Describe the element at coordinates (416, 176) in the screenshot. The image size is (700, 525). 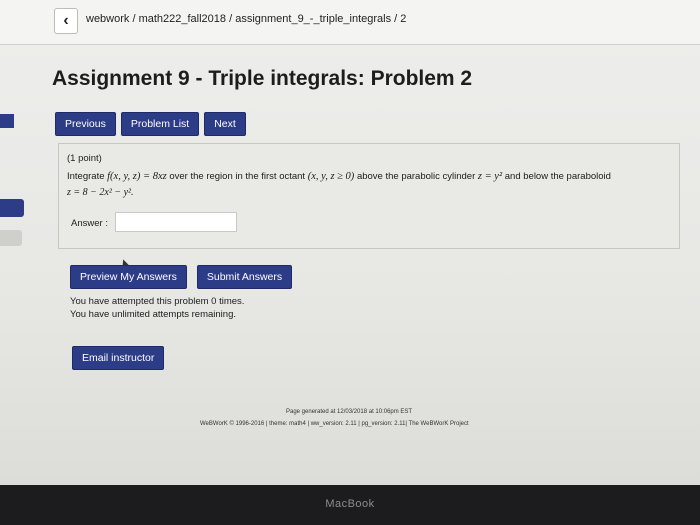
I see `problem-text-c: above the parabolic cylinder` at that location.